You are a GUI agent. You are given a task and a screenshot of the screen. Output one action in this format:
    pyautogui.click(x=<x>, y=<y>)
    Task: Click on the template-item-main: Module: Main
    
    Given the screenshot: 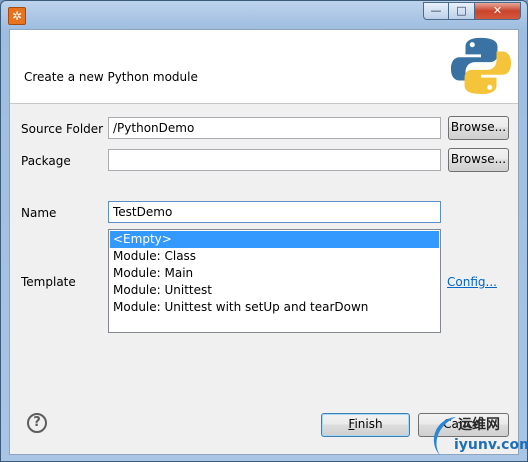 What is the action you would take?
    pyautogui.click(x=274, y=273)
    